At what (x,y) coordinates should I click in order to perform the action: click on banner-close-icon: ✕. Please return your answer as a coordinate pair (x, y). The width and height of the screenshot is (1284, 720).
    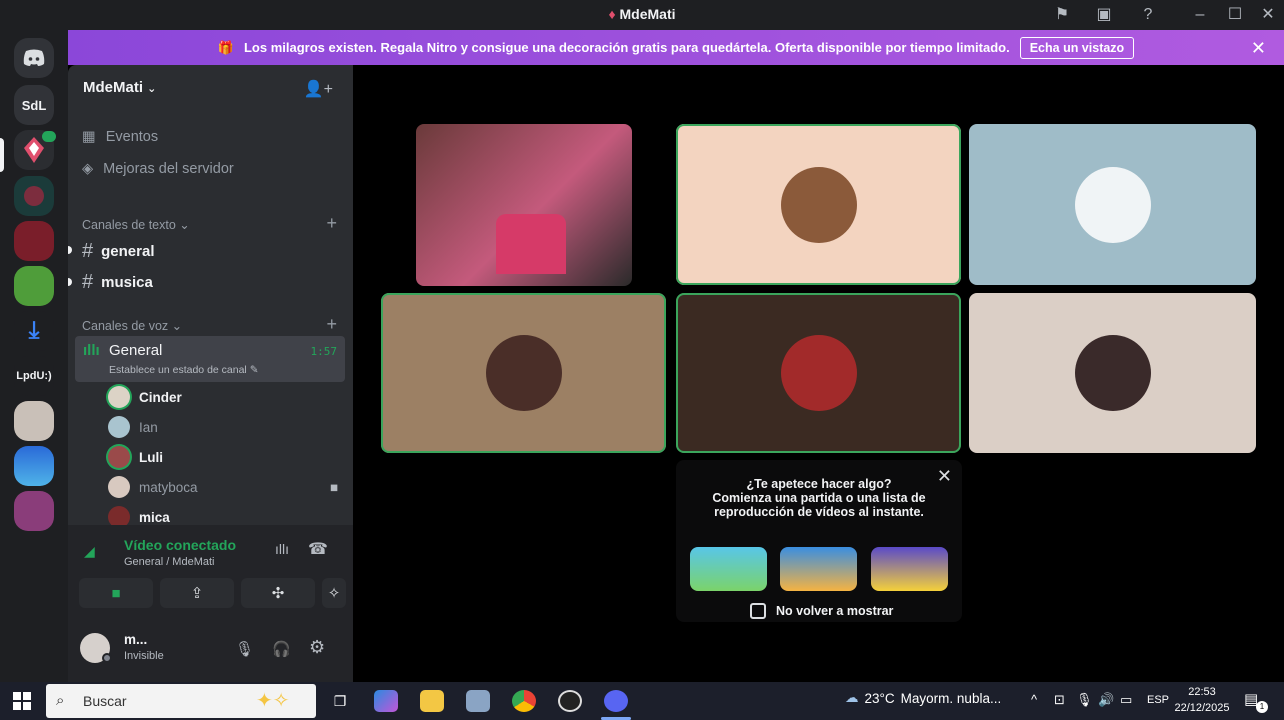
    Looking at the image, I should click on (1258, 48).